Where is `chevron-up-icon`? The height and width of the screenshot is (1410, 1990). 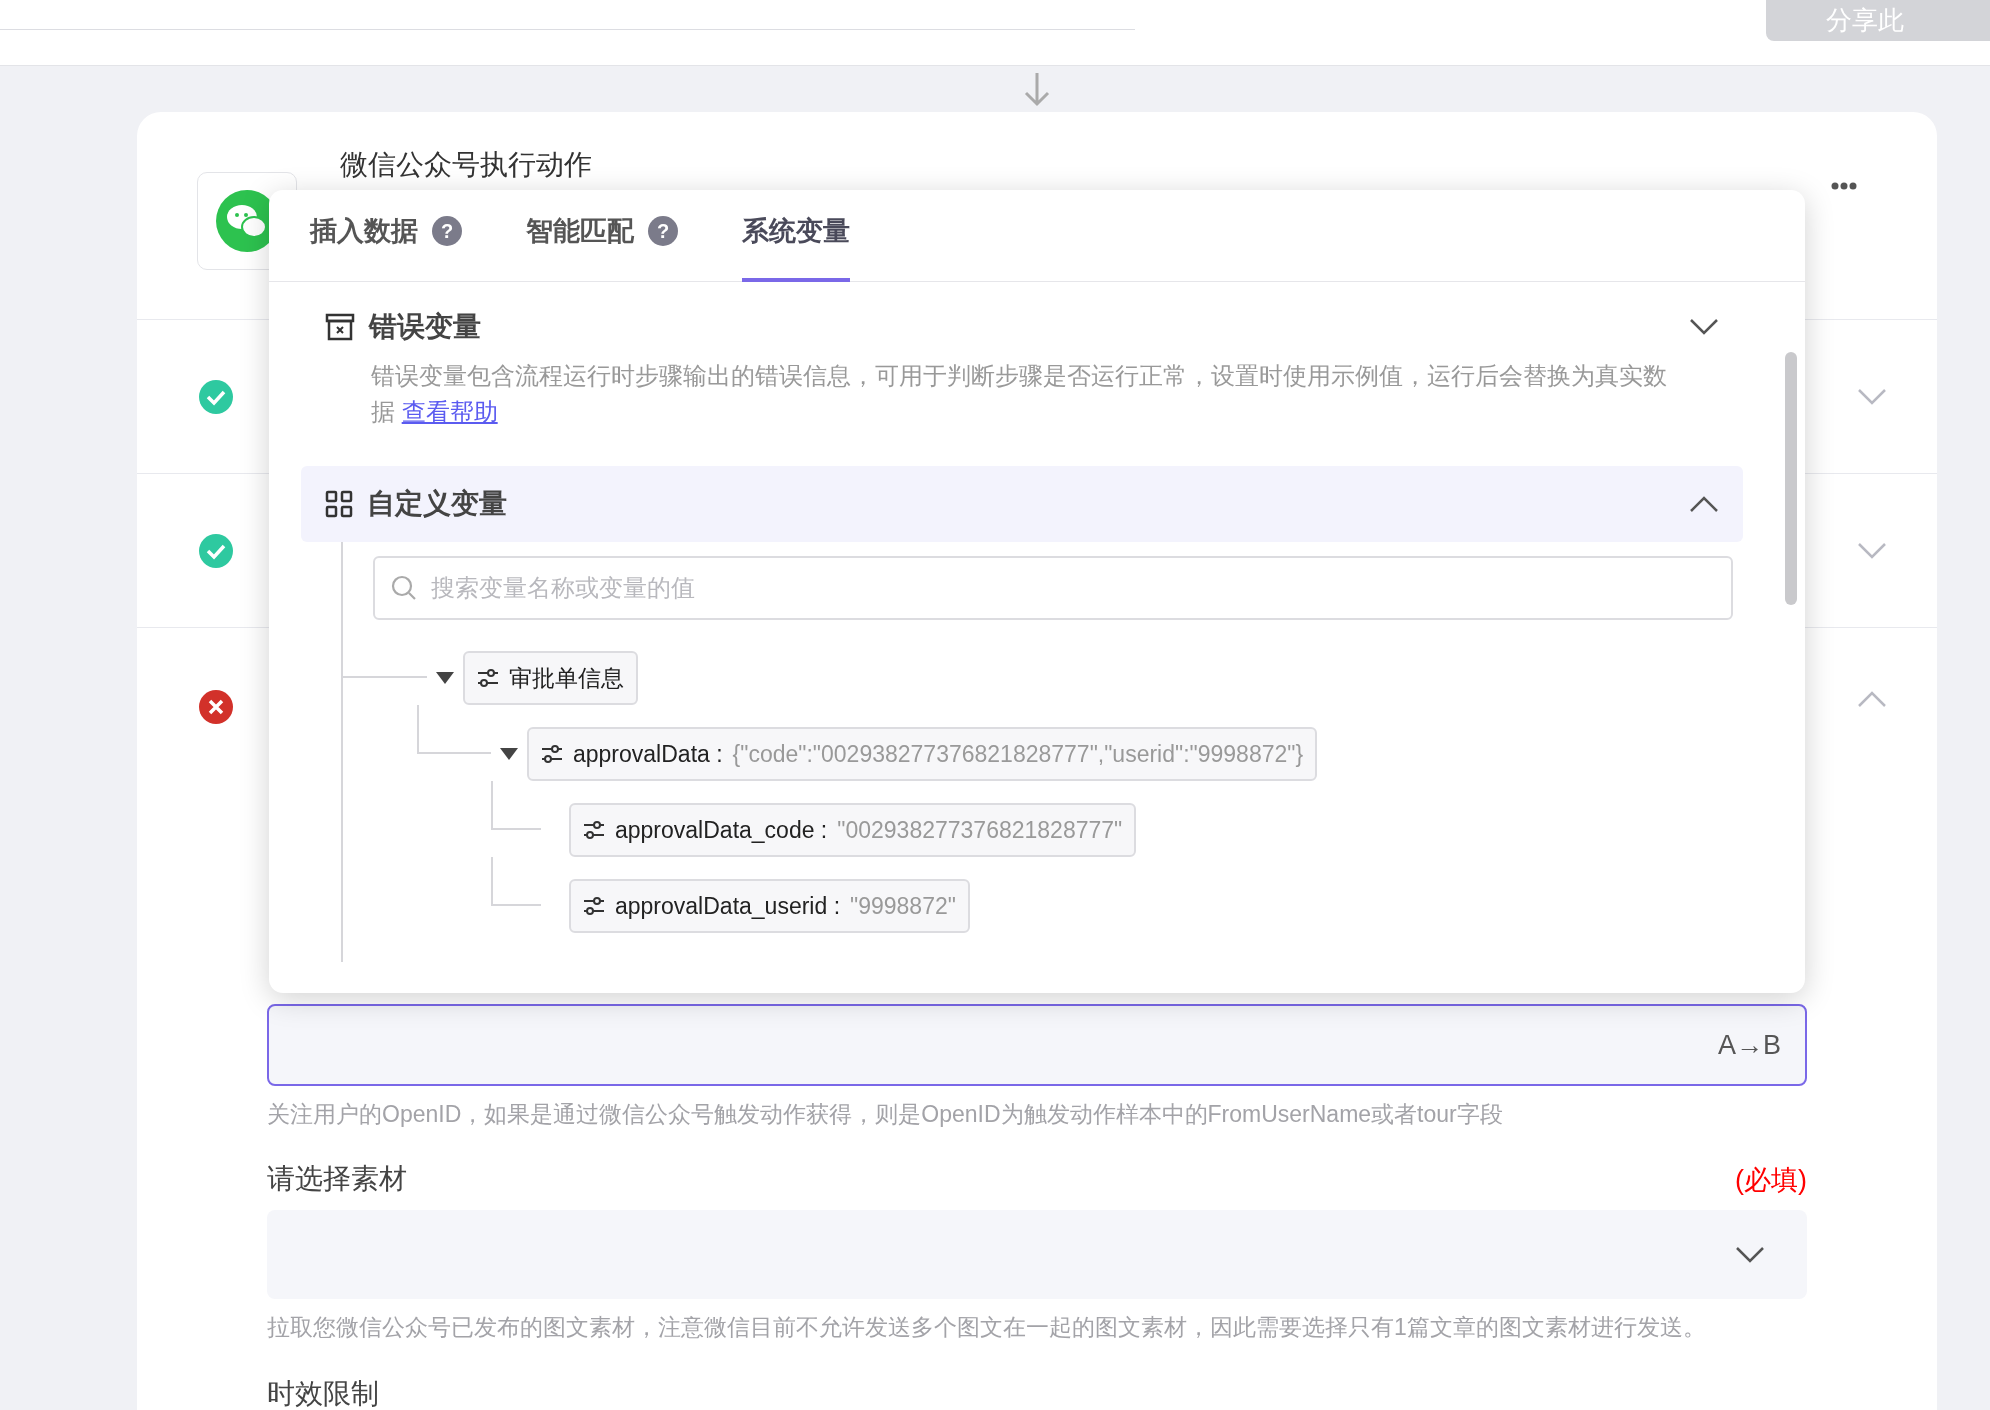 chevron-up-icon is located at coordinates (1704, 504).